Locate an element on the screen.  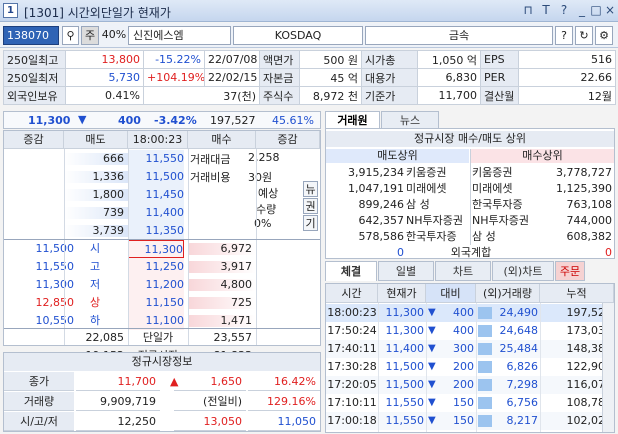
tab-chart: 차트 is located at coordinates (463, 271).